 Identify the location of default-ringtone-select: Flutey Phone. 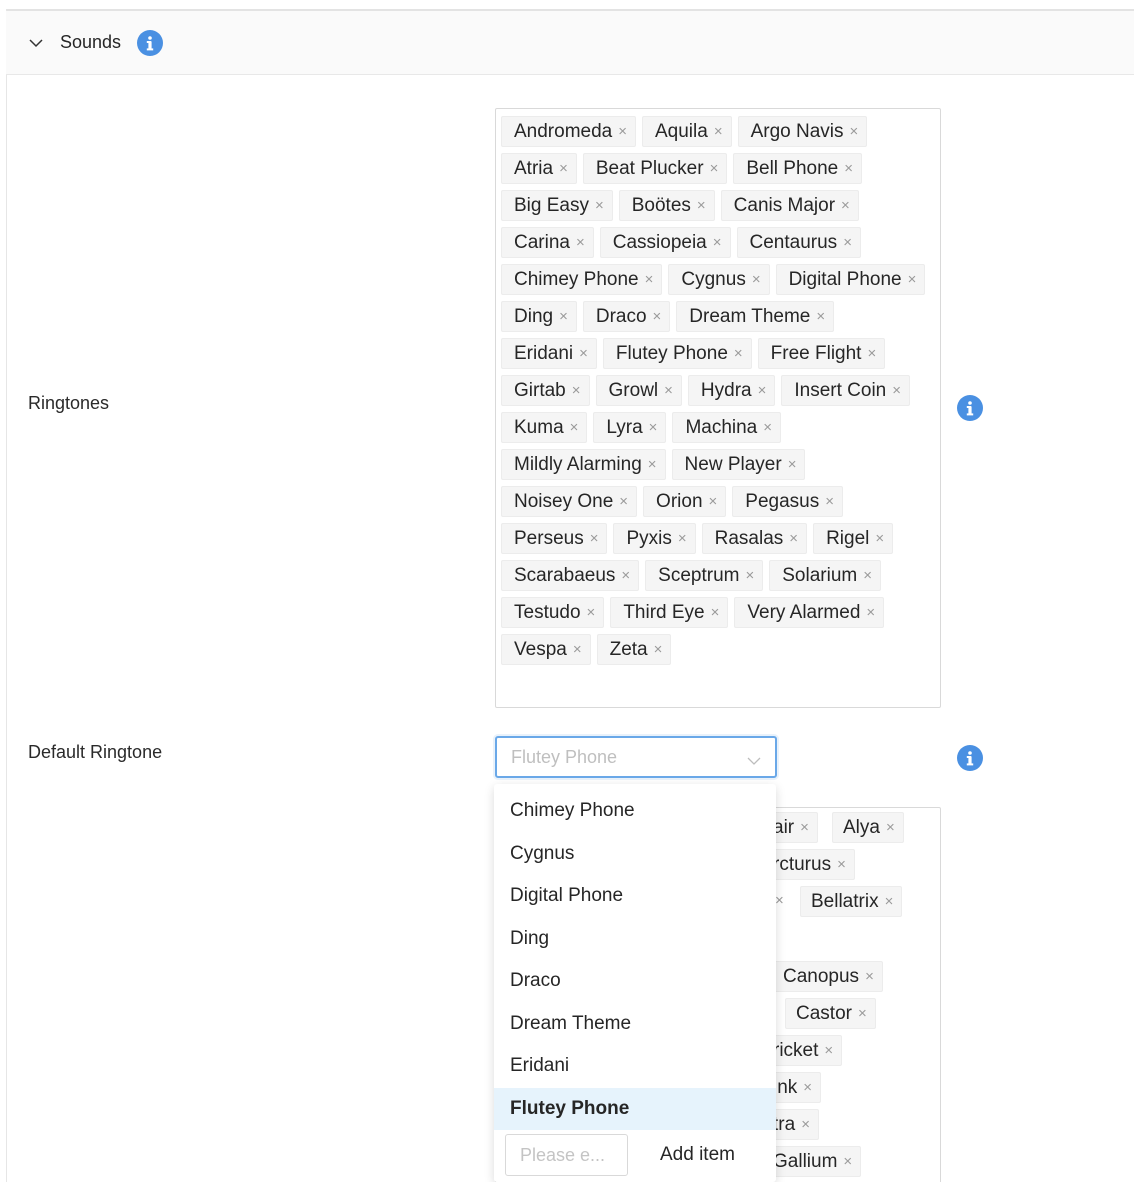
(636, 757).